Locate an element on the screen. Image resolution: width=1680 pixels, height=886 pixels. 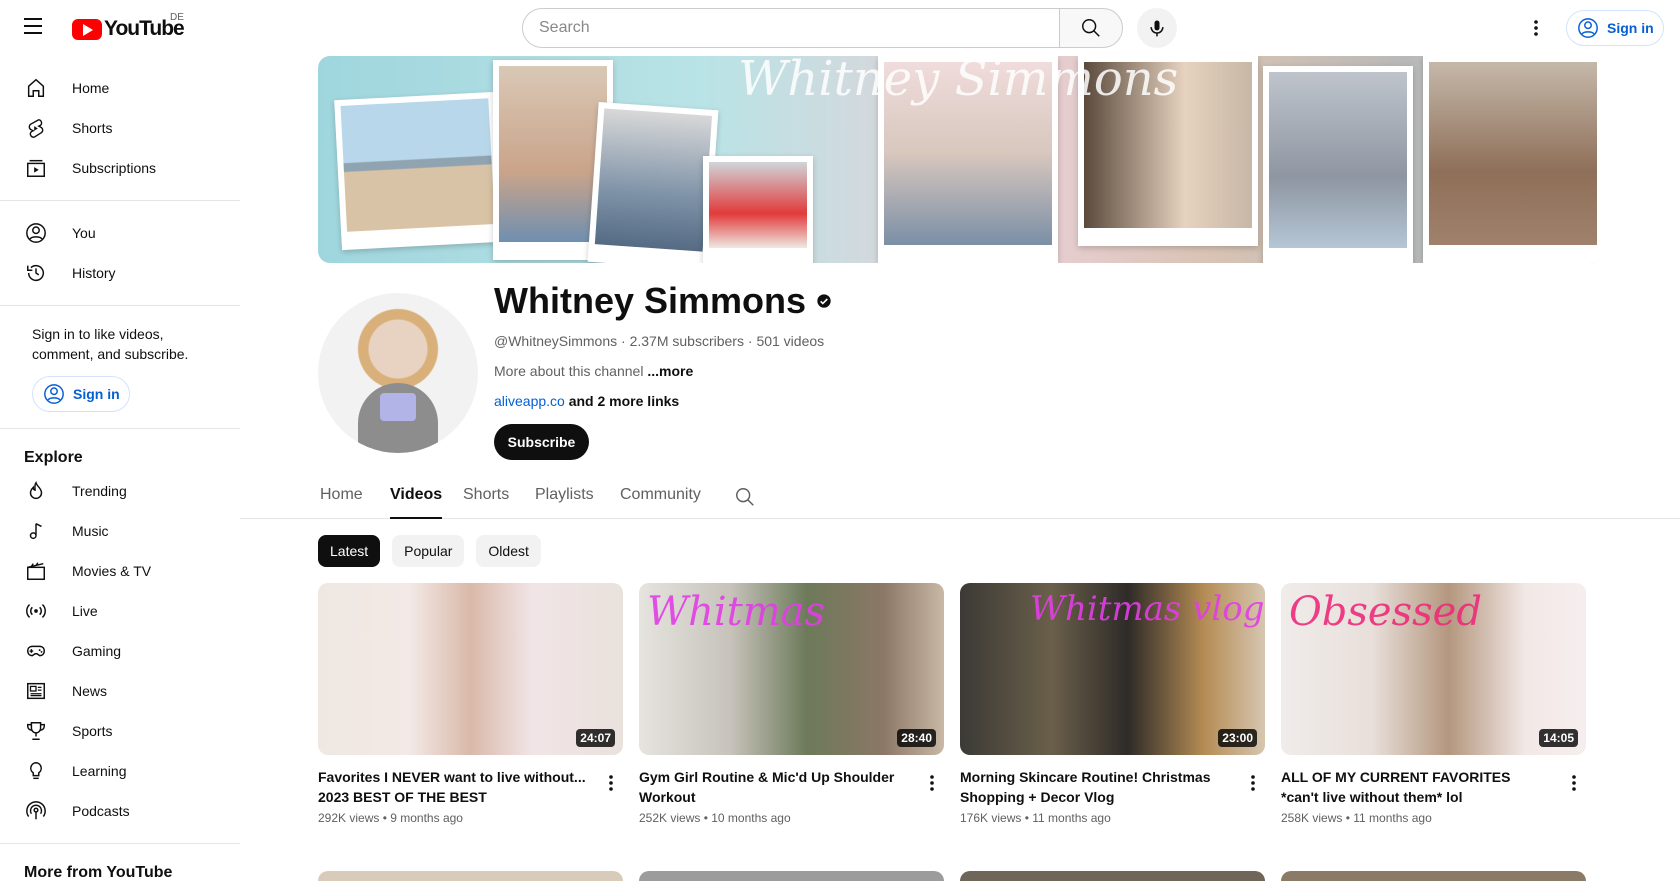
explore-heading: Explore is located at coordinates (53, 457).